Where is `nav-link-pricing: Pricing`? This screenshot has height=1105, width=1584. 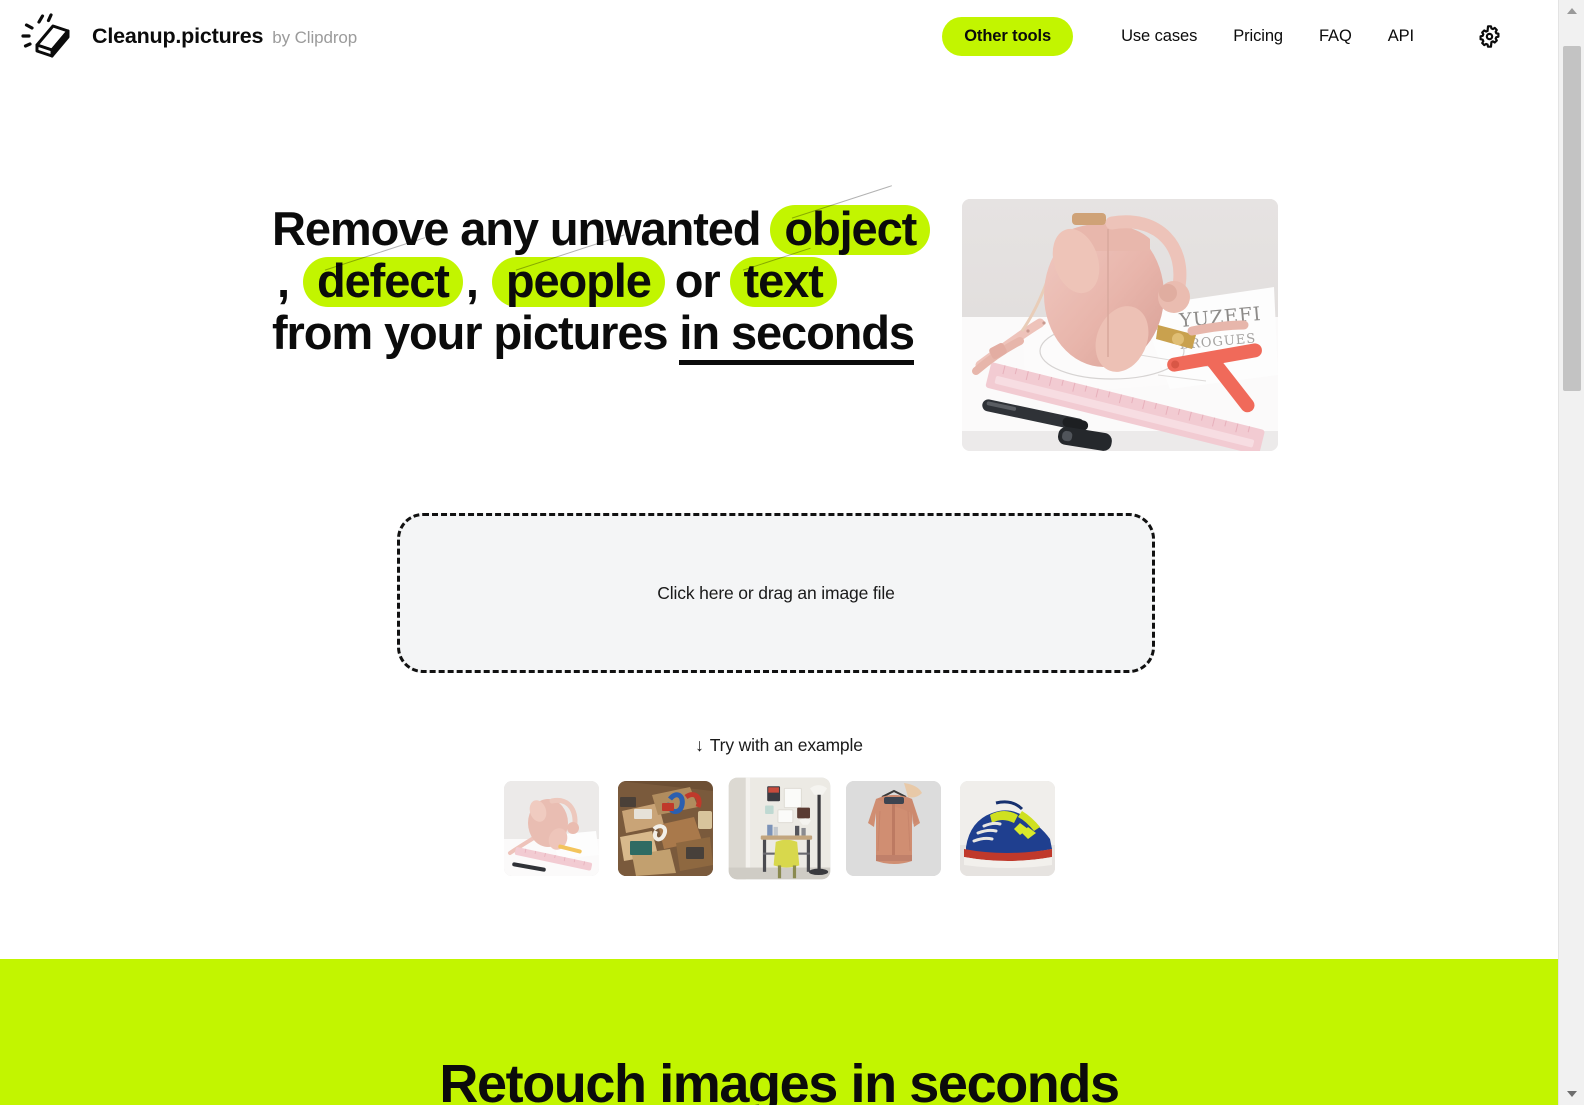
nav-link-pricing: Pricing is located at coordinates (1258, 36).